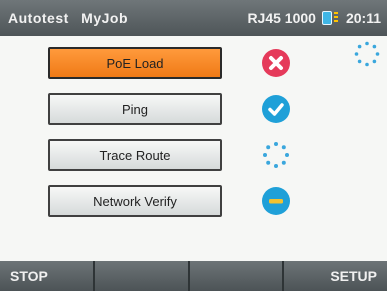 Image resolution: width=387 pixels, height=291 pixels. Describe the element at coordinates (367, 54) in the screenshot. I see `busy-spinner-icon` at that location.